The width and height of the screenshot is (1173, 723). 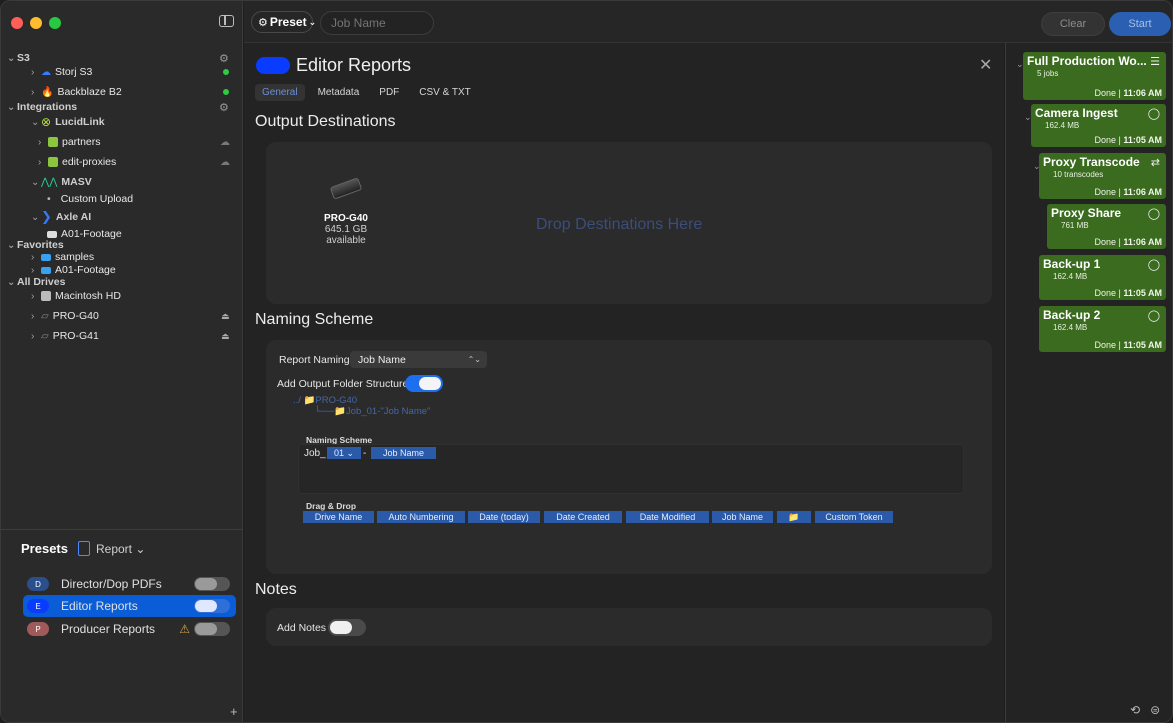 What do you see at coordinates (122, 529) in the screenshot?
I see `divider` at bounding box center [122, 529].